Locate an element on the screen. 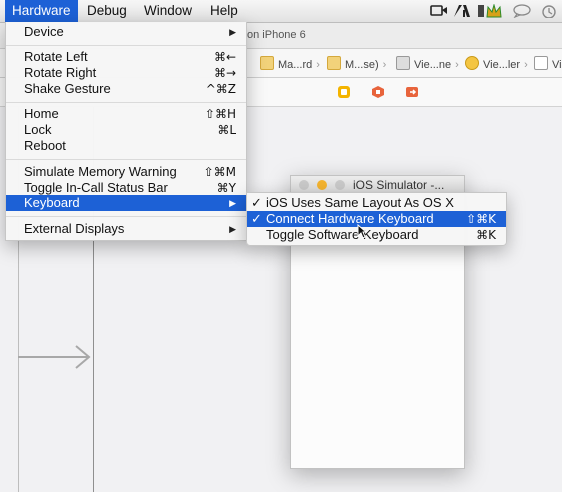 This screenshot has width=562, height=492. exit-icon is located at coordinates (412, 92).